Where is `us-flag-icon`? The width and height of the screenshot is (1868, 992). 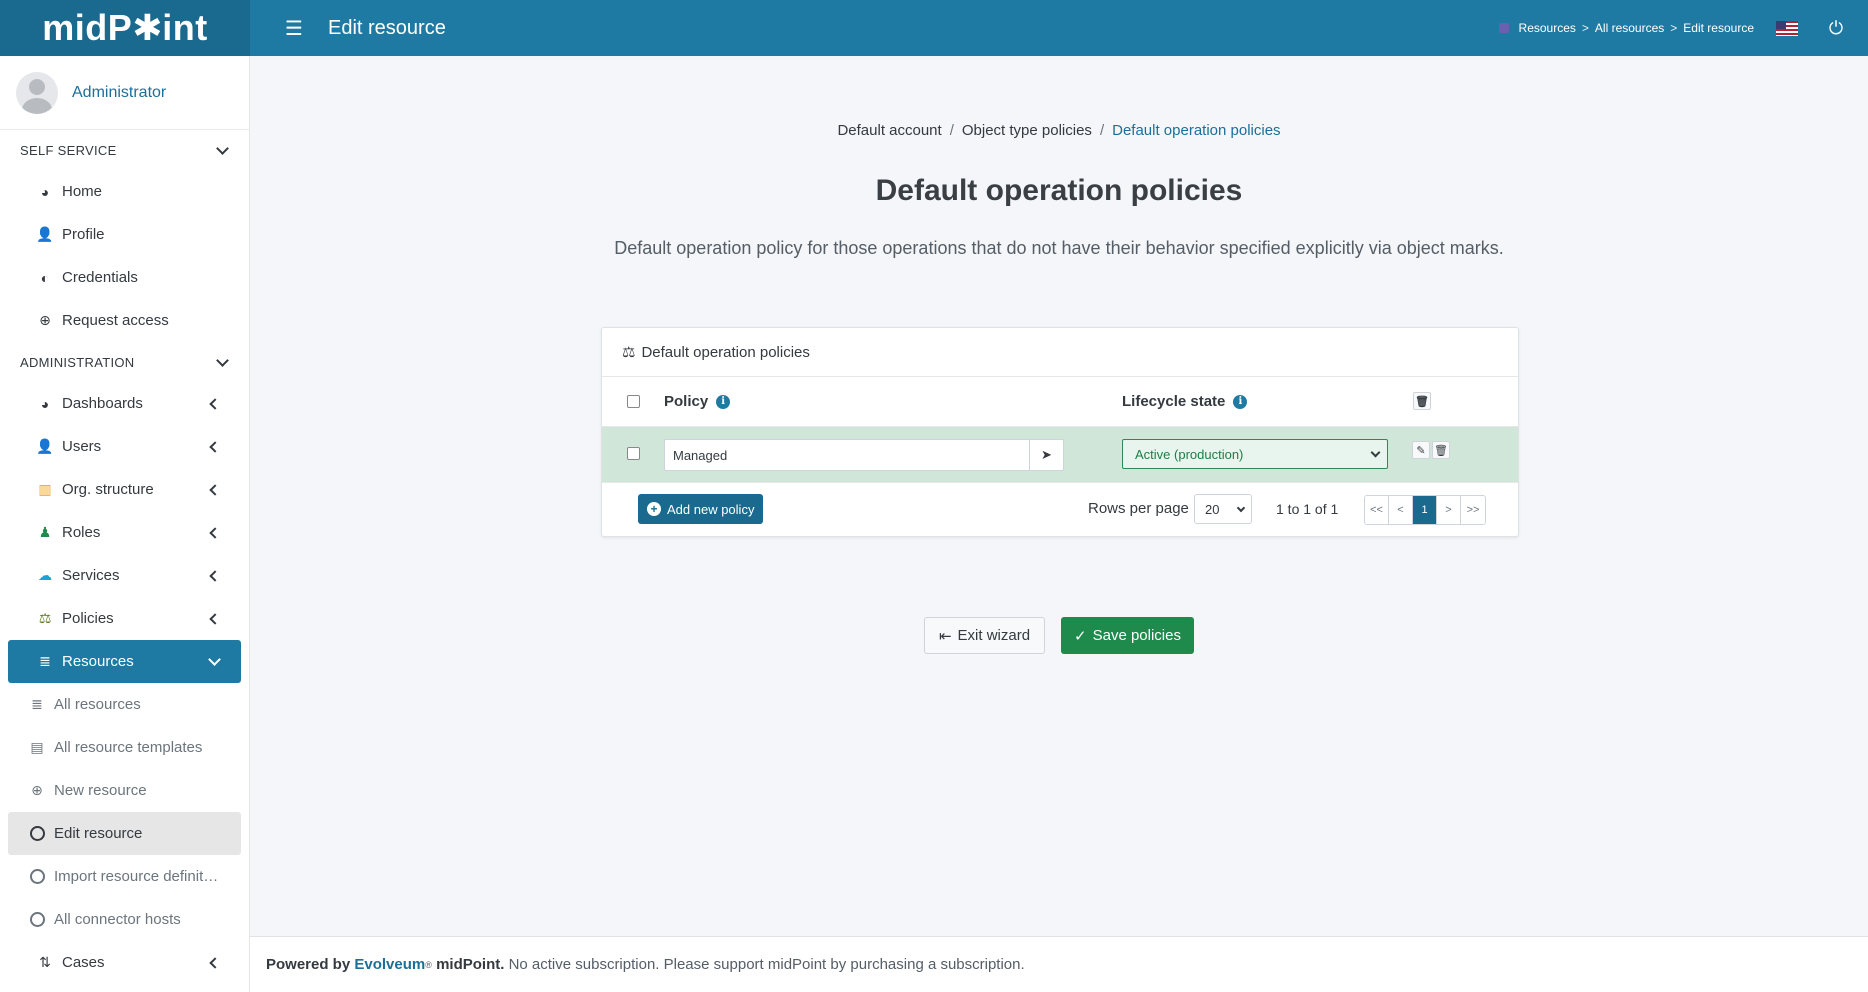 us-flag-icon is located at coordinates (1787, 28).